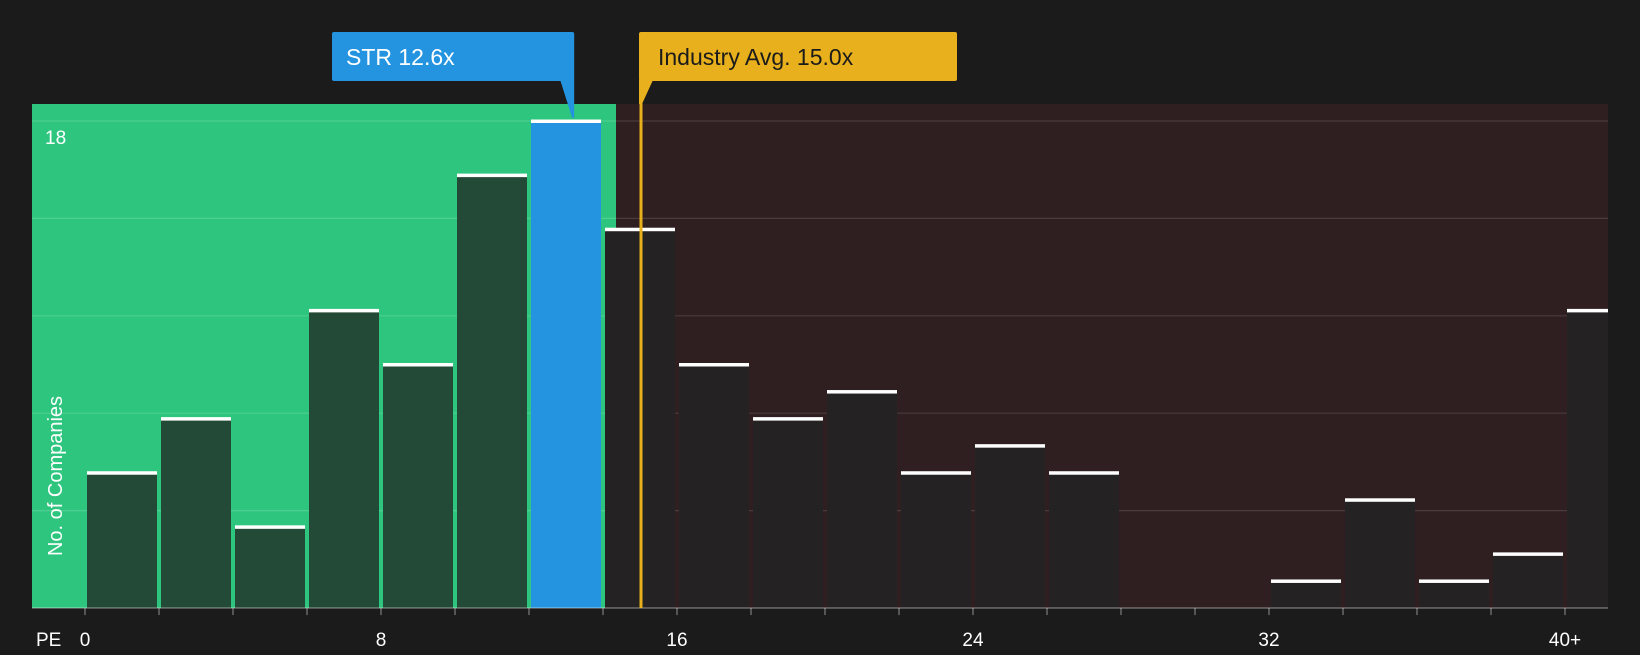 The image size is (1640, 655). What do you see at coordinates (400, 57) in the screenshot?
I see `company-callout-label: STR 12.6x` at bounding box center [400, 57].